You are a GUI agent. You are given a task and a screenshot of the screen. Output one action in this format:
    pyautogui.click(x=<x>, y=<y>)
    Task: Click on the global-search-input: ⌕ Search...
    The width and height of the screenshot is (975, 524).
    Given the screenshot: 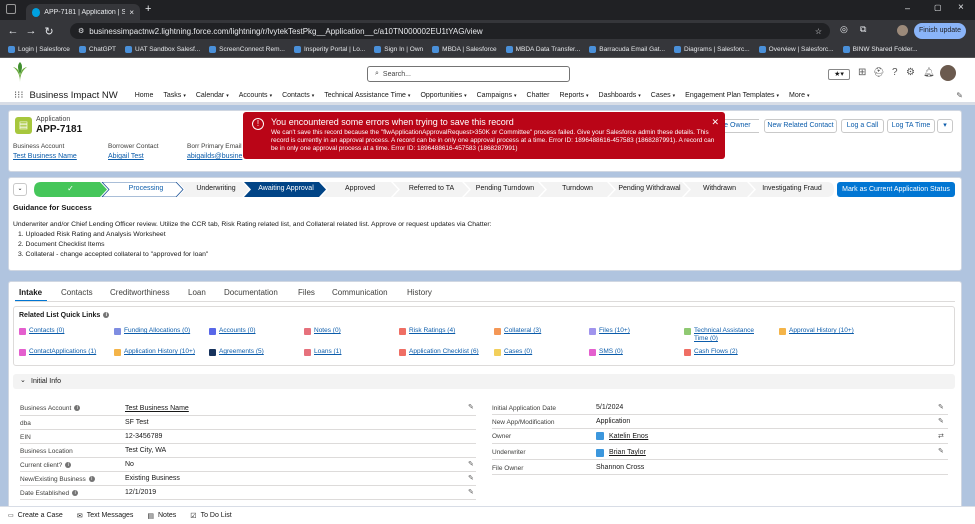 What is the action you would take?
    pyautogui.click(x=468, y=74)
    